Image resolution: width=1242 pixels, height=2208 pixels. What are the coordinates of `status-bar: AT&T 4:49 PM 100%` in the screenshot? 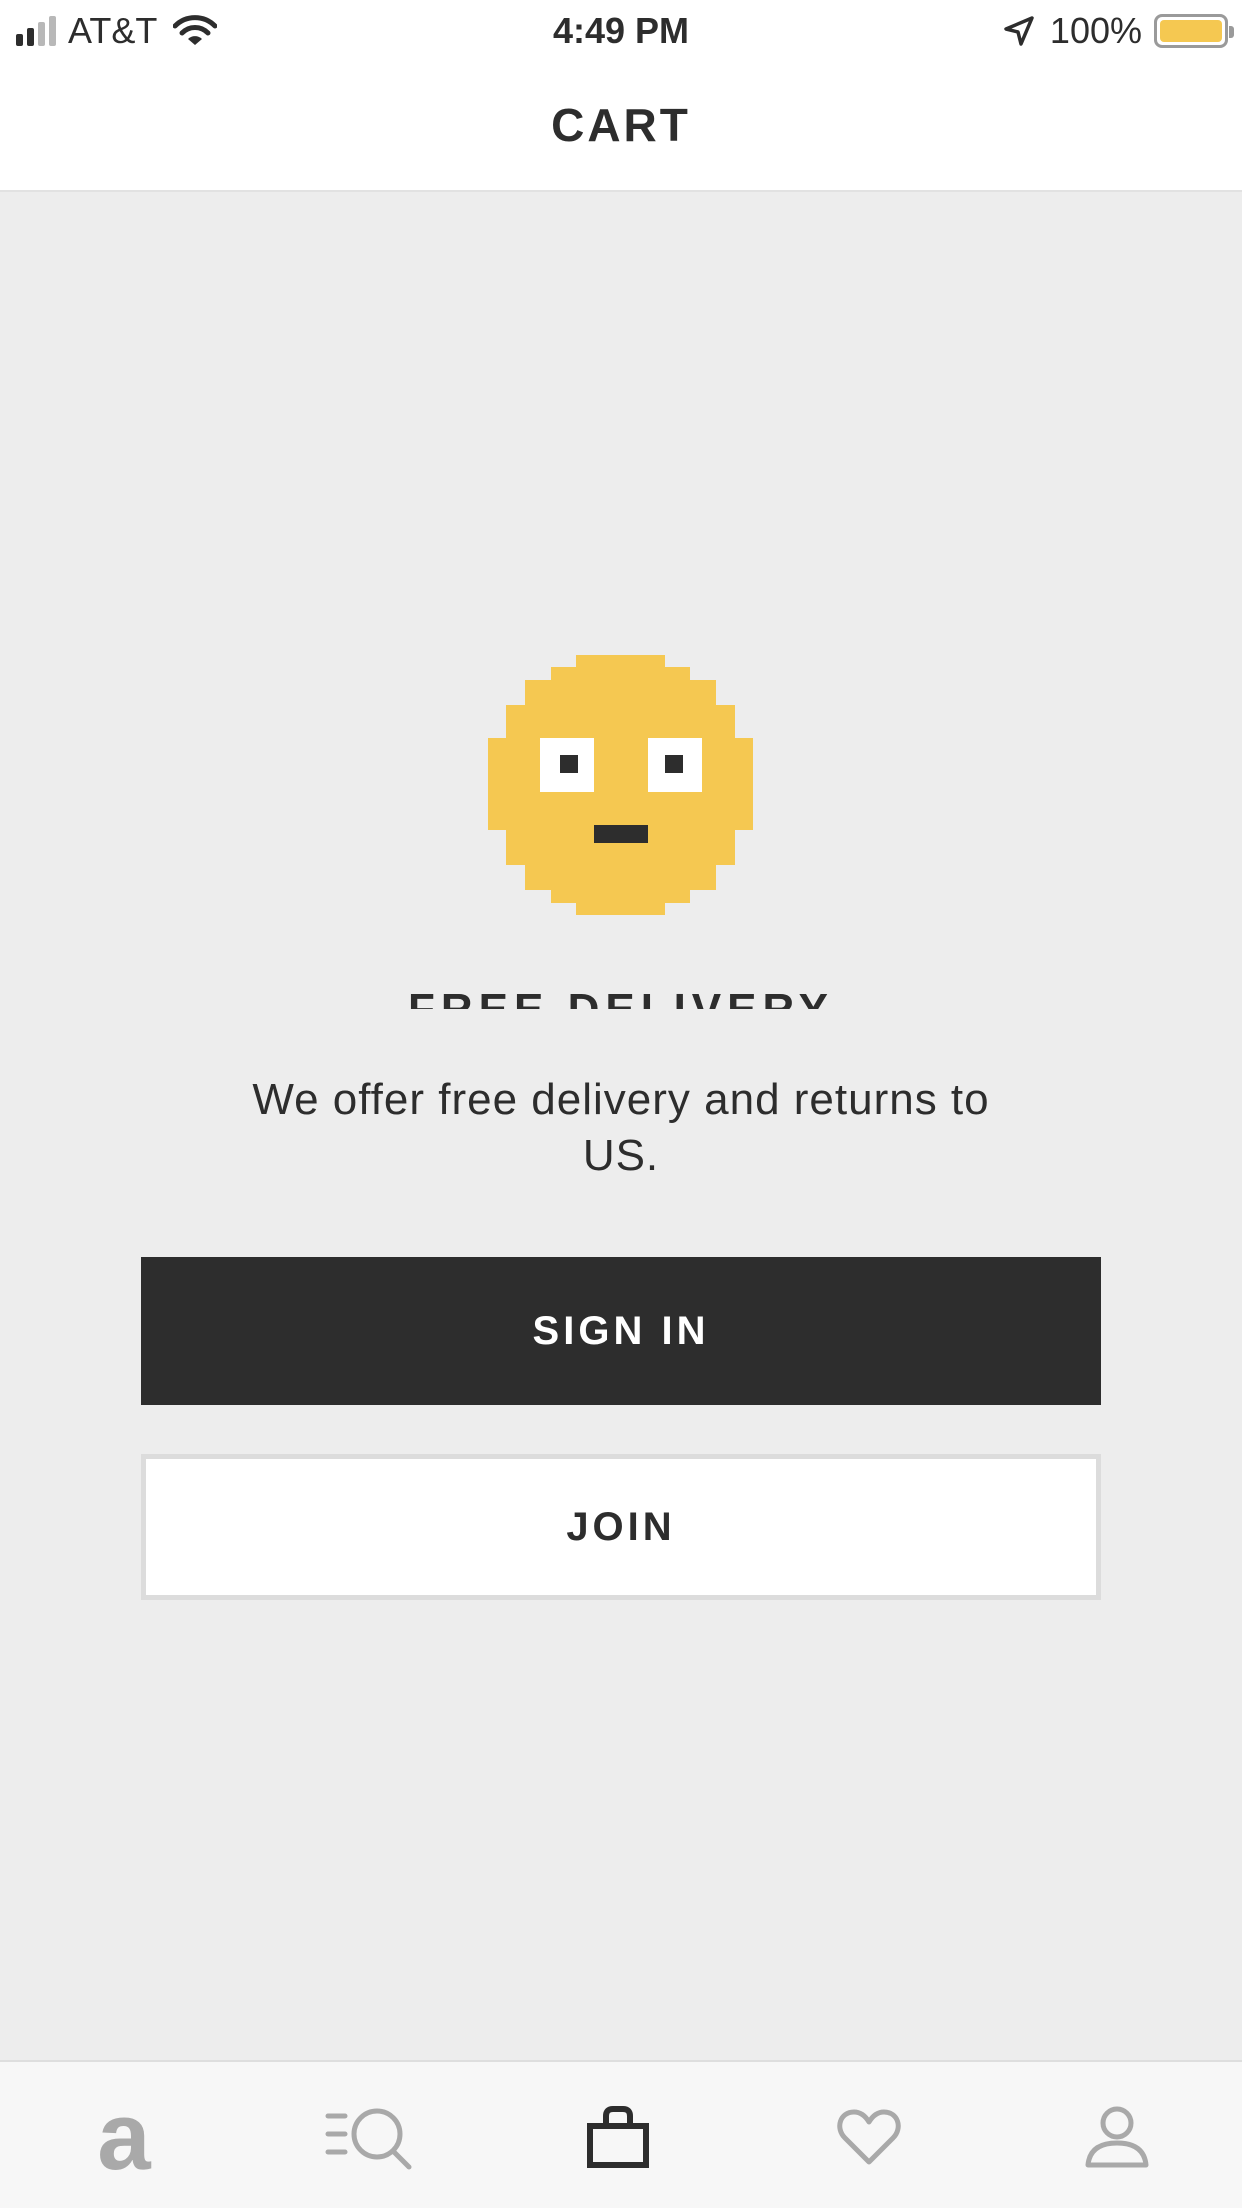 It's located at (621, 31).